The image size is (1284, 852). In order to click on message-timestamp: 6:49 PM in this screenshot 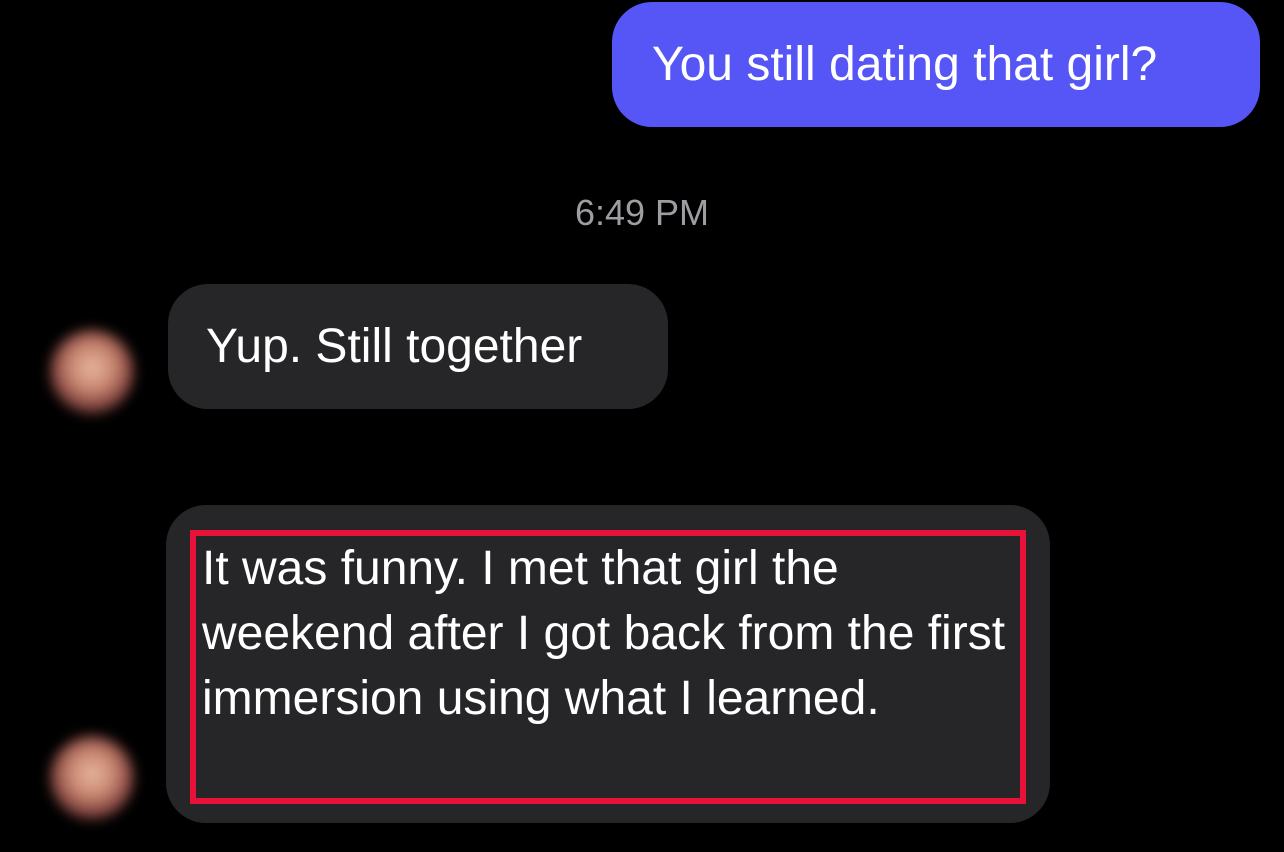, I will do `click(642, 212)`.